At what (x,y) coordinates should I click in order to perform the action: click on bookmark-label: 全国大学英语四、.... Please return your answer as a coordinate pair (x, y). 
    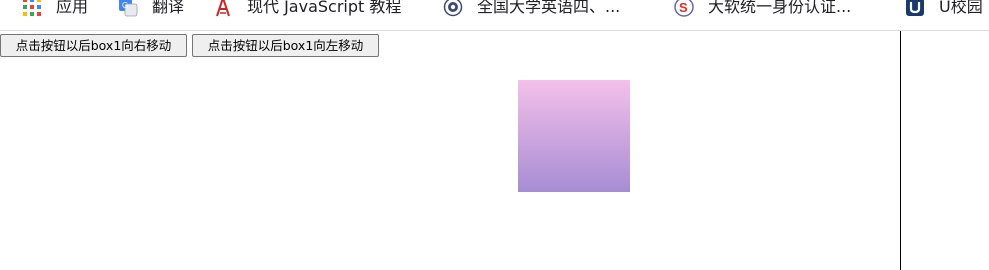
    Looking at the image, I should click on (549, 8).